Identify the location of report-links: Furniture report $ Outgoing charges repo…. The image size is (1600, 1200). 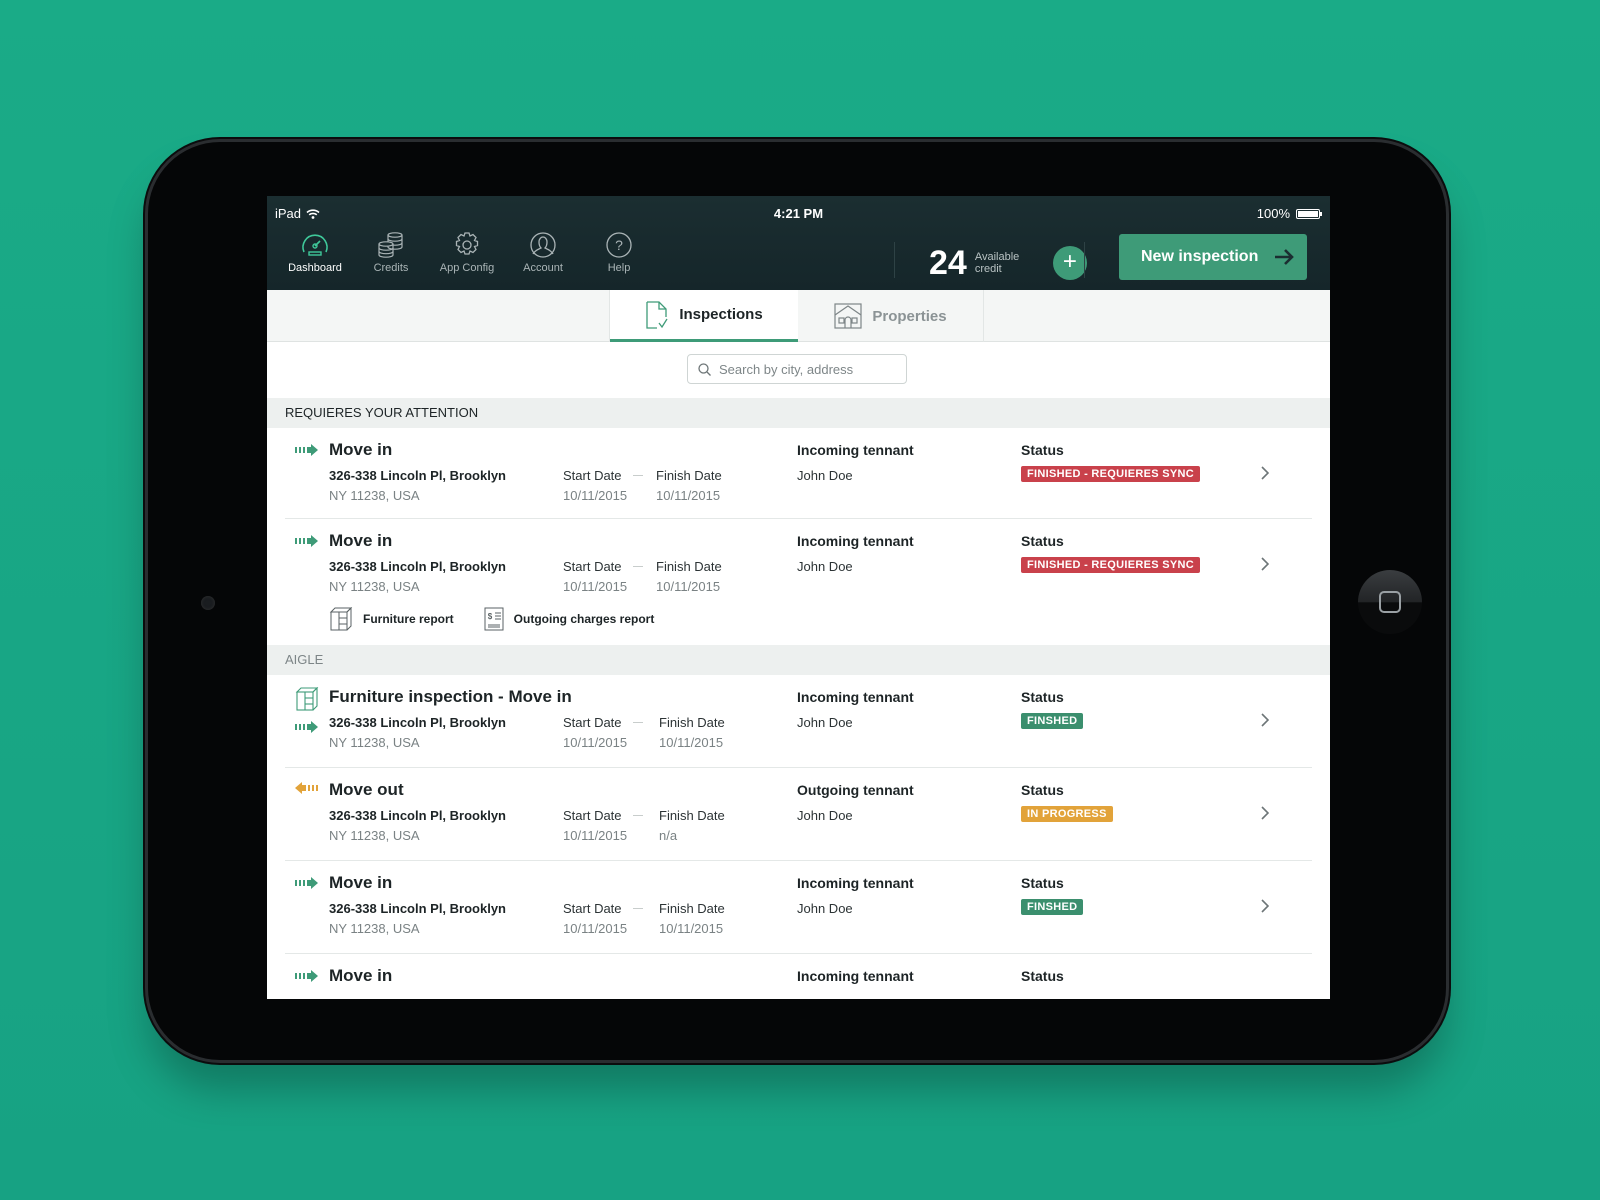
(491, 619).